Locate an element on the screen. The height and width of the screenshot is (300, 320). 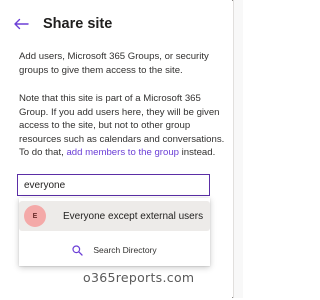
search-icon is located at coordinates (77, 250).